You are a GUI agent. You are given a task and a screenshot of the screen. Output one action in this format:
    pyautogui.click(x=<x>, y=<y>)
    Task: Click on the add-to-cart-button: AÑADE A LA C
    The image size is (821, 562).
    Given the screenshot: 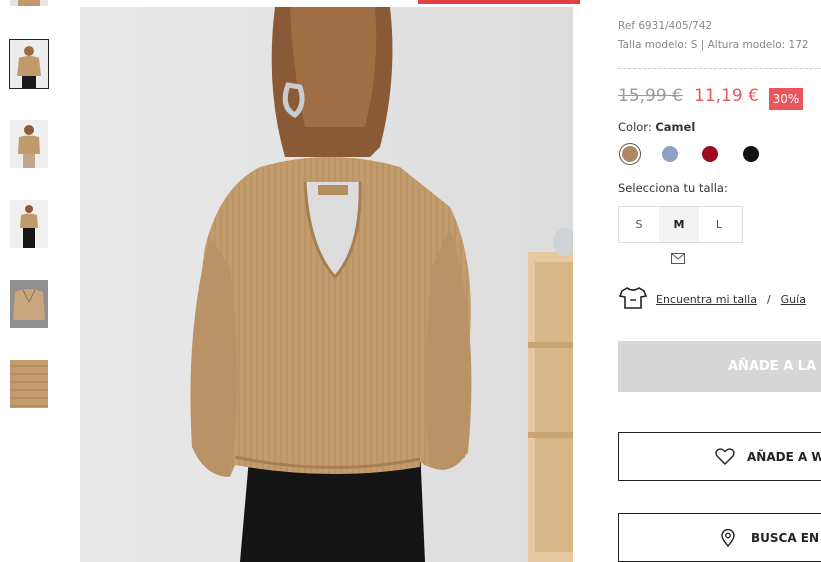 What is the action you would take?
    pyautogui.click(x=719, y=366)
    